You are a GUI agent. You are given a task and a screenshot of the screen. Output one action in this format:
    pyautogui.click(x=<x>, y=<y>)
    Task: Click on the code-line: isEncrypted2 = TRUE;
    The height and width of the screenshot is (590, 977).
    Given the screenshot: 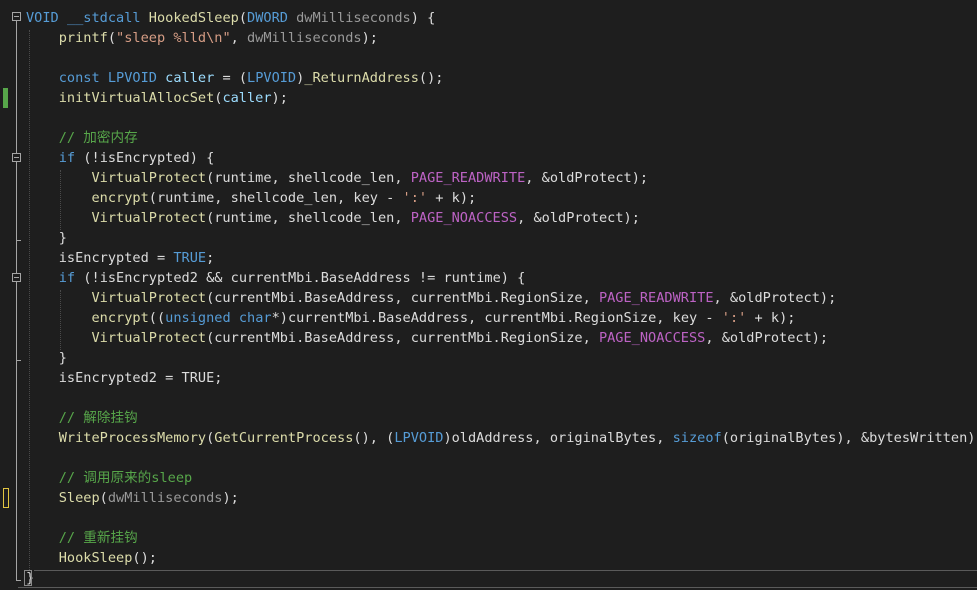 What is the action you would take?
    pyautogui.click(x=124, y=378)
    